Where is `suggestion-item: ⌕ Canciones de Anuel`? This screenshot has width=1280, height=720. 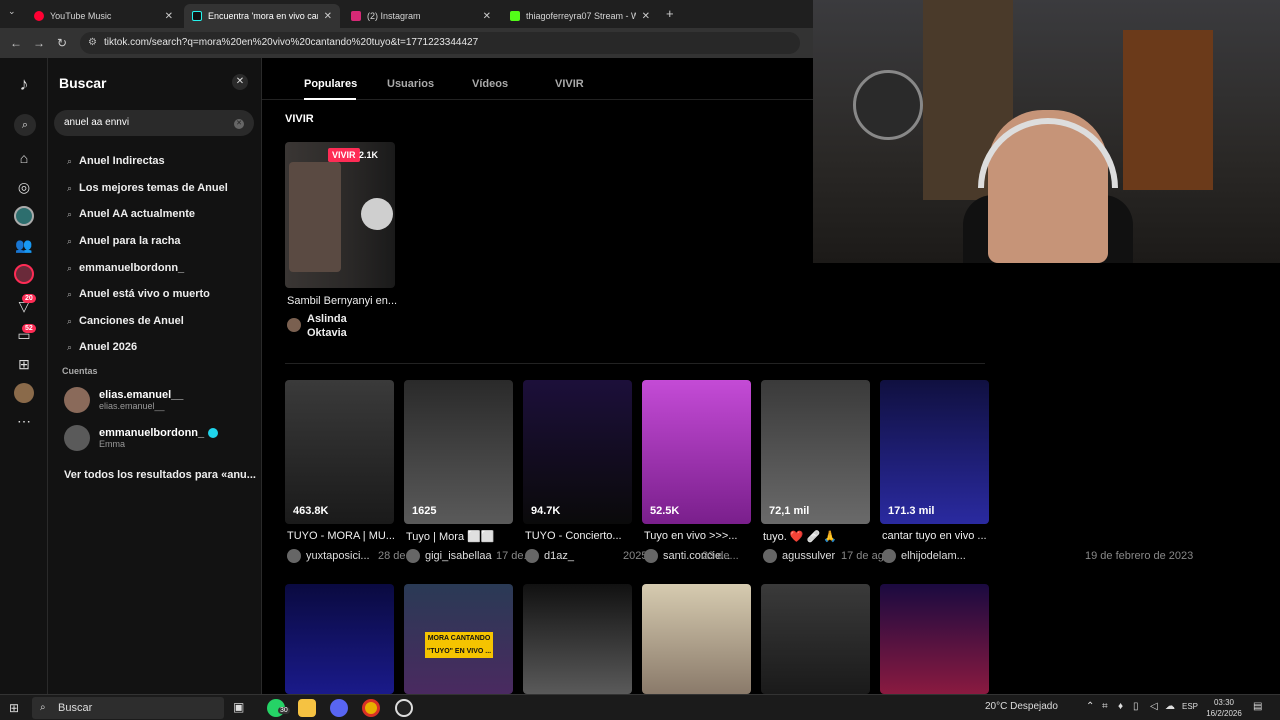 suggestion-item: ⌕ Canciones de Anuel is located at coordinates (125, 321).